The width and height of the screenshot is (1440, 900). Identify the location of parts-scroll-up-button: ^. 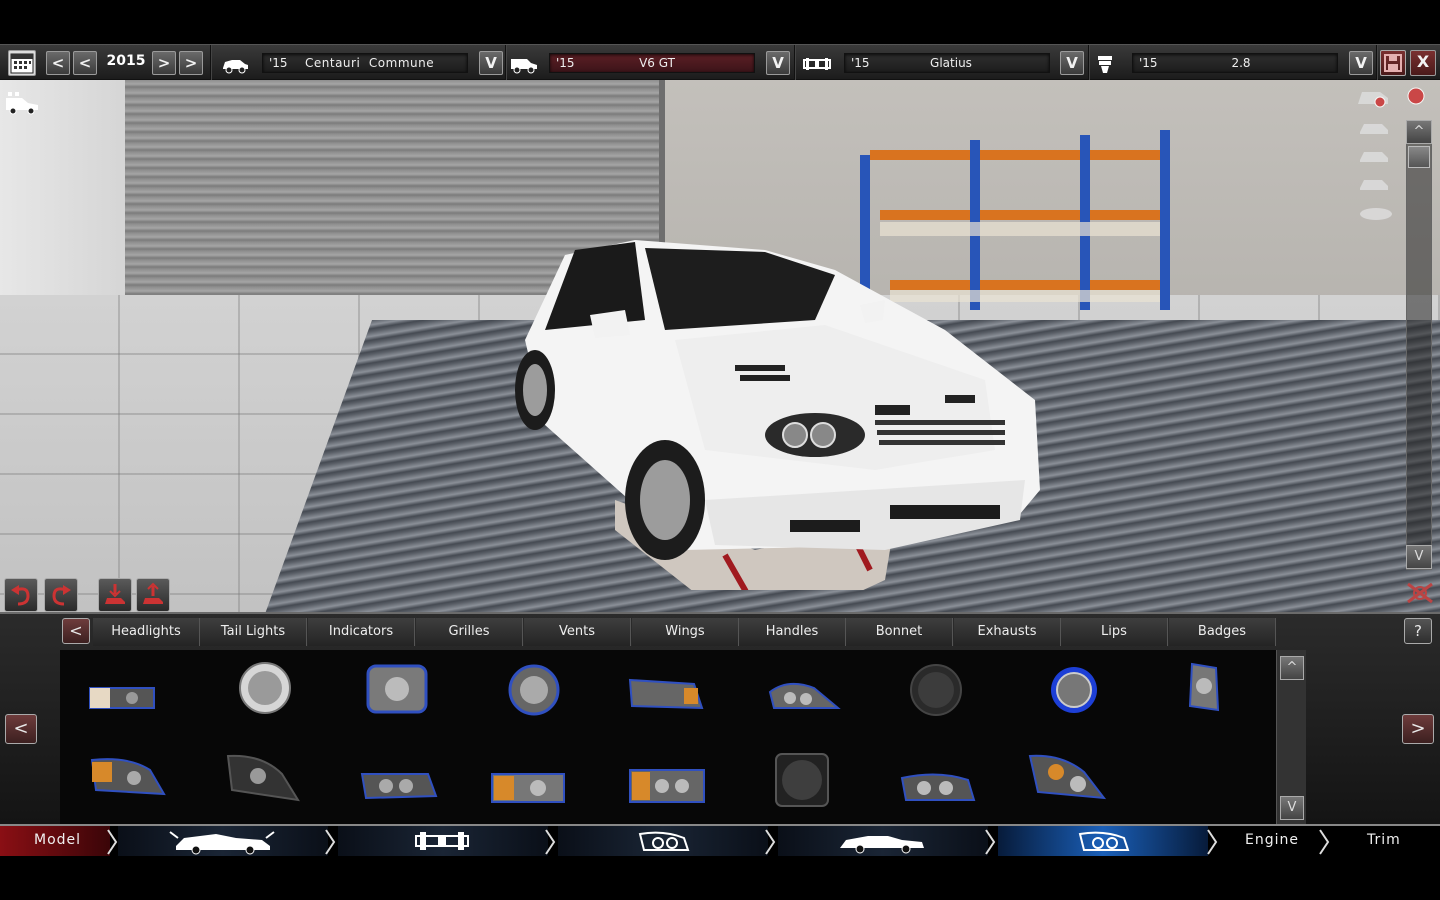
(1292, 668).